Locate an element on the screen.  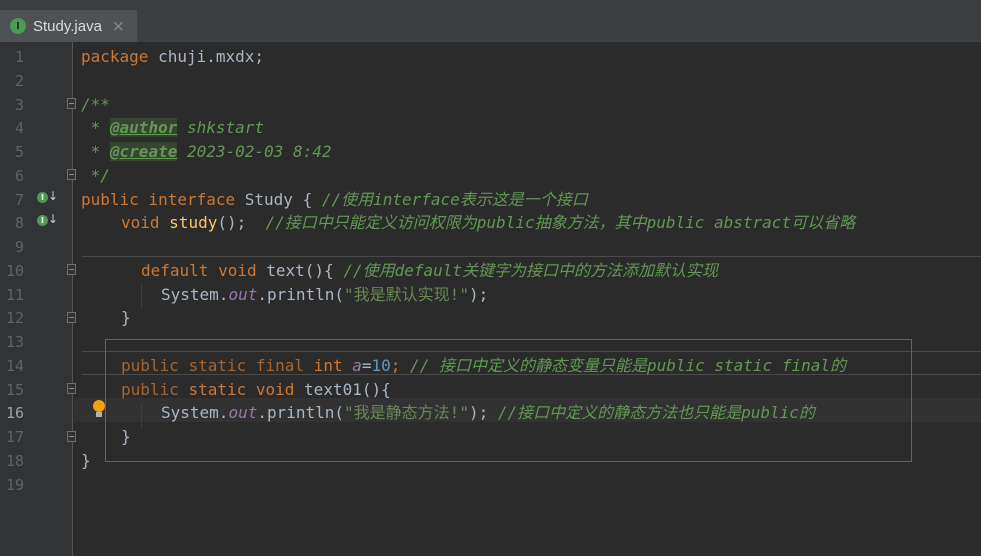
tab-title: Study.java is located at coordinates (67, 26).